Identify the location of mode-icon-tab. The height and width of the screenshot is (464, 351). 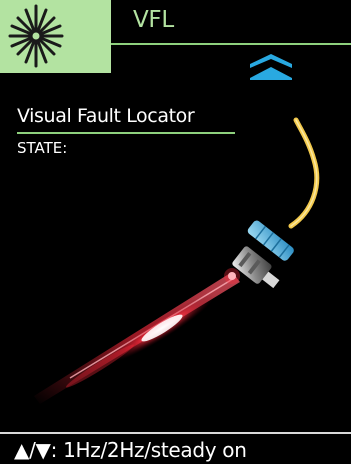
(55, 36).